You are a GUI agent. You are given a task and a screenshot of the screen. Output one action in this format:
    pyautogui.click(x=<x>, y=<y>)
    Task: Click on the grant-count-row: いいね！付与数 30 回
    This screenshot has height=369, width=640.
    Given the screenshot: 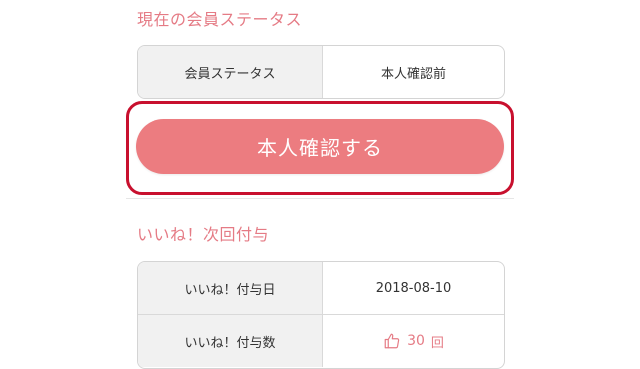 What is the action you would take?
    pyautogui.click(x=321, y=341)
    